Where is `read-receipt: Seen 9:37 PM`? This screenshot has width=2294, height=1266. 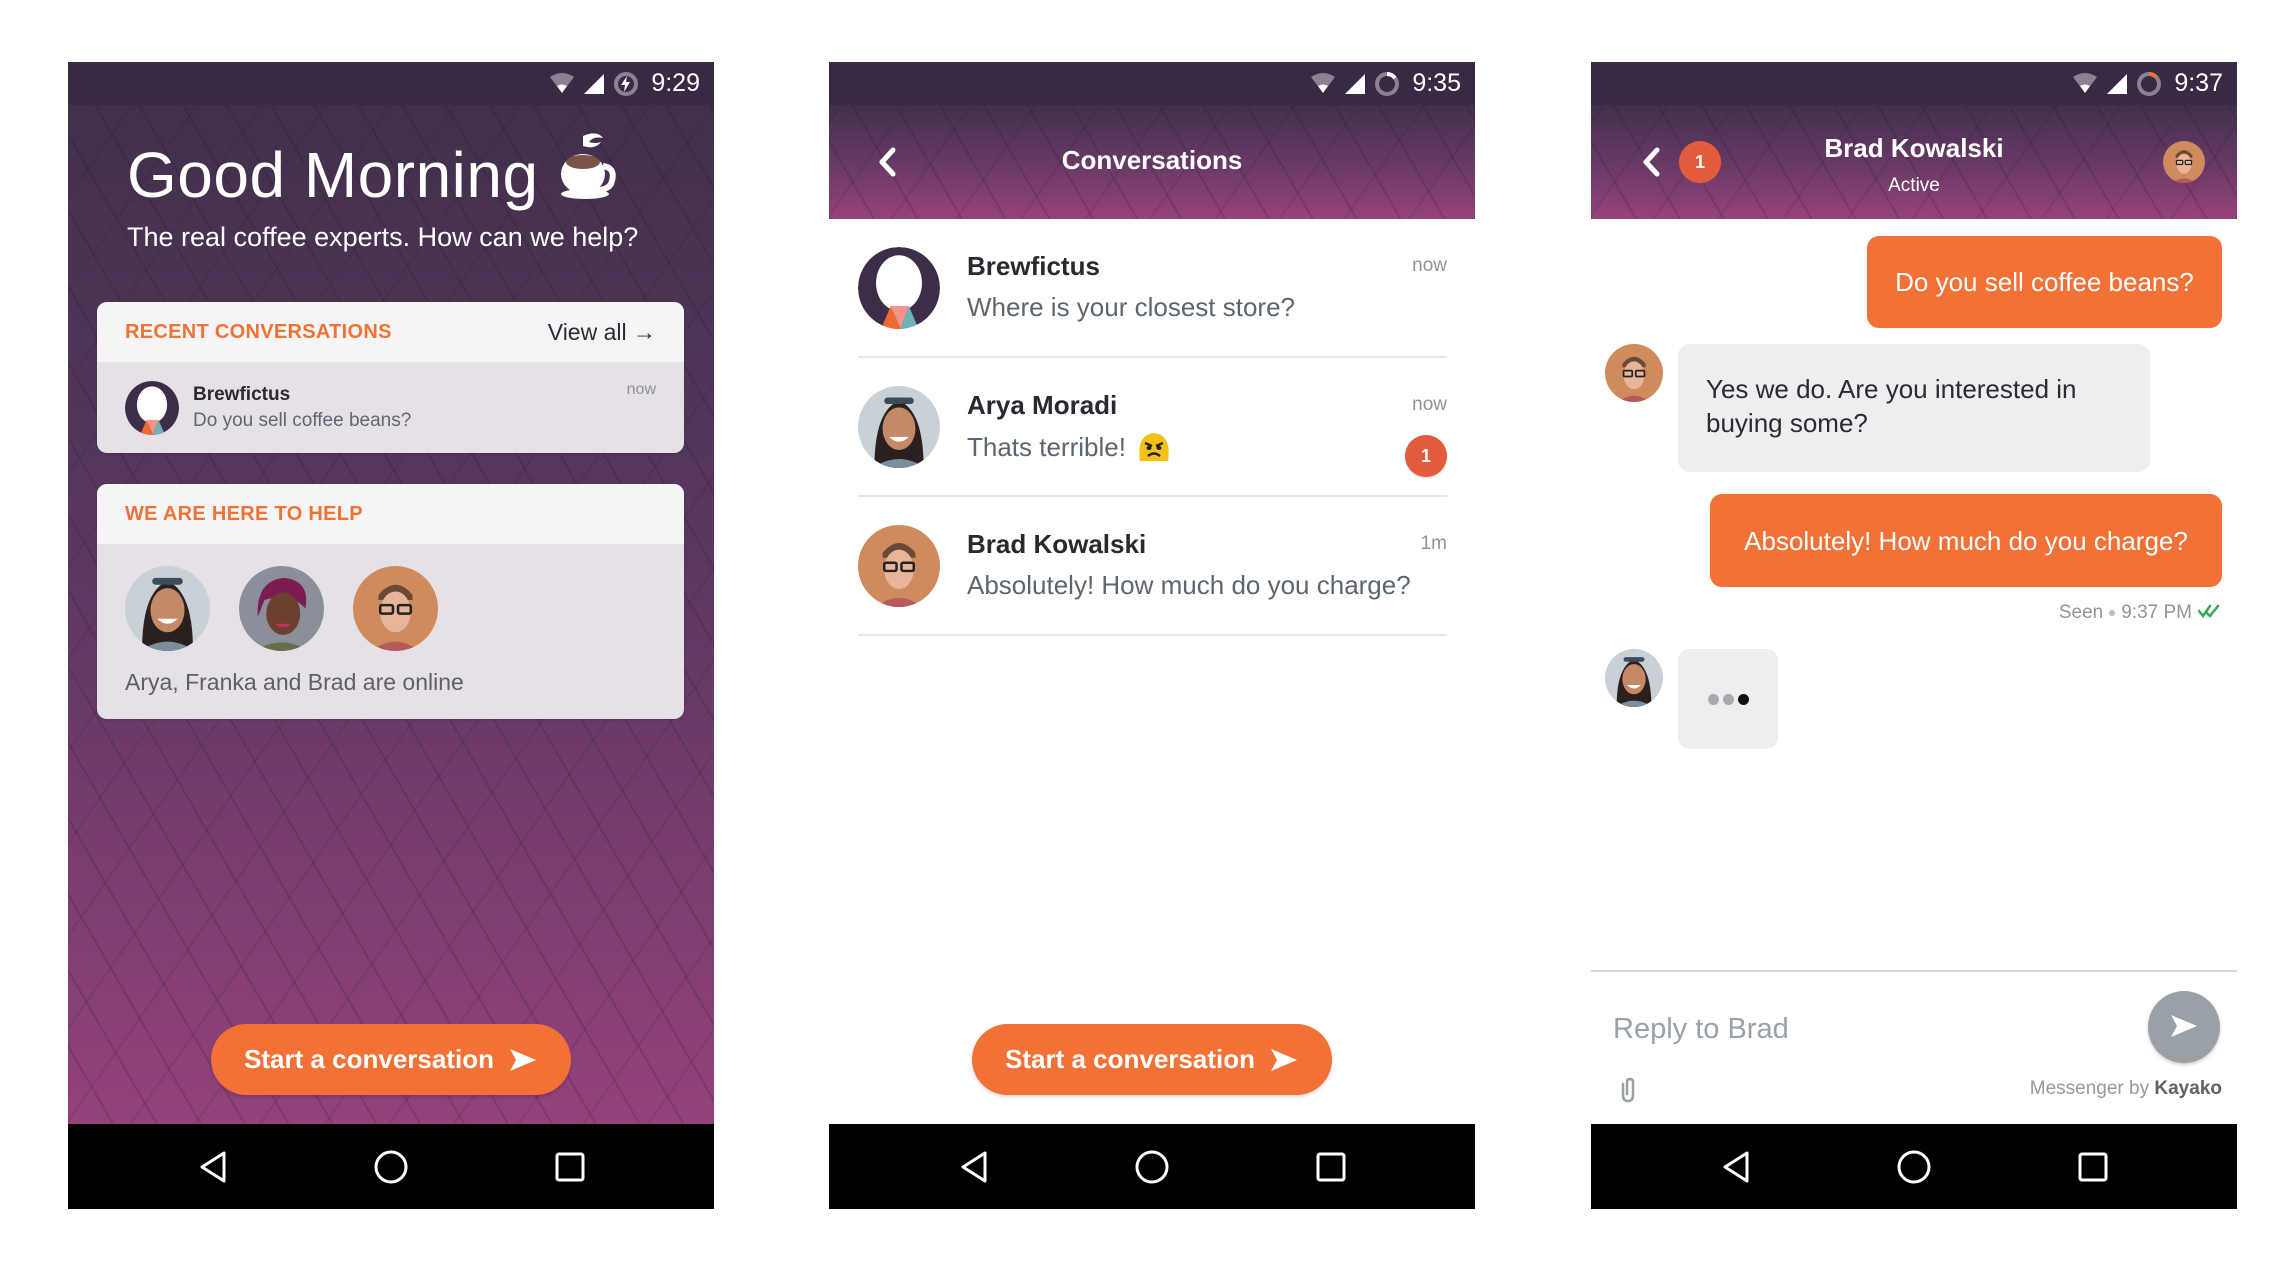
read-receipt: Seen 9:37 PM is located at coordinates (2140, 613).